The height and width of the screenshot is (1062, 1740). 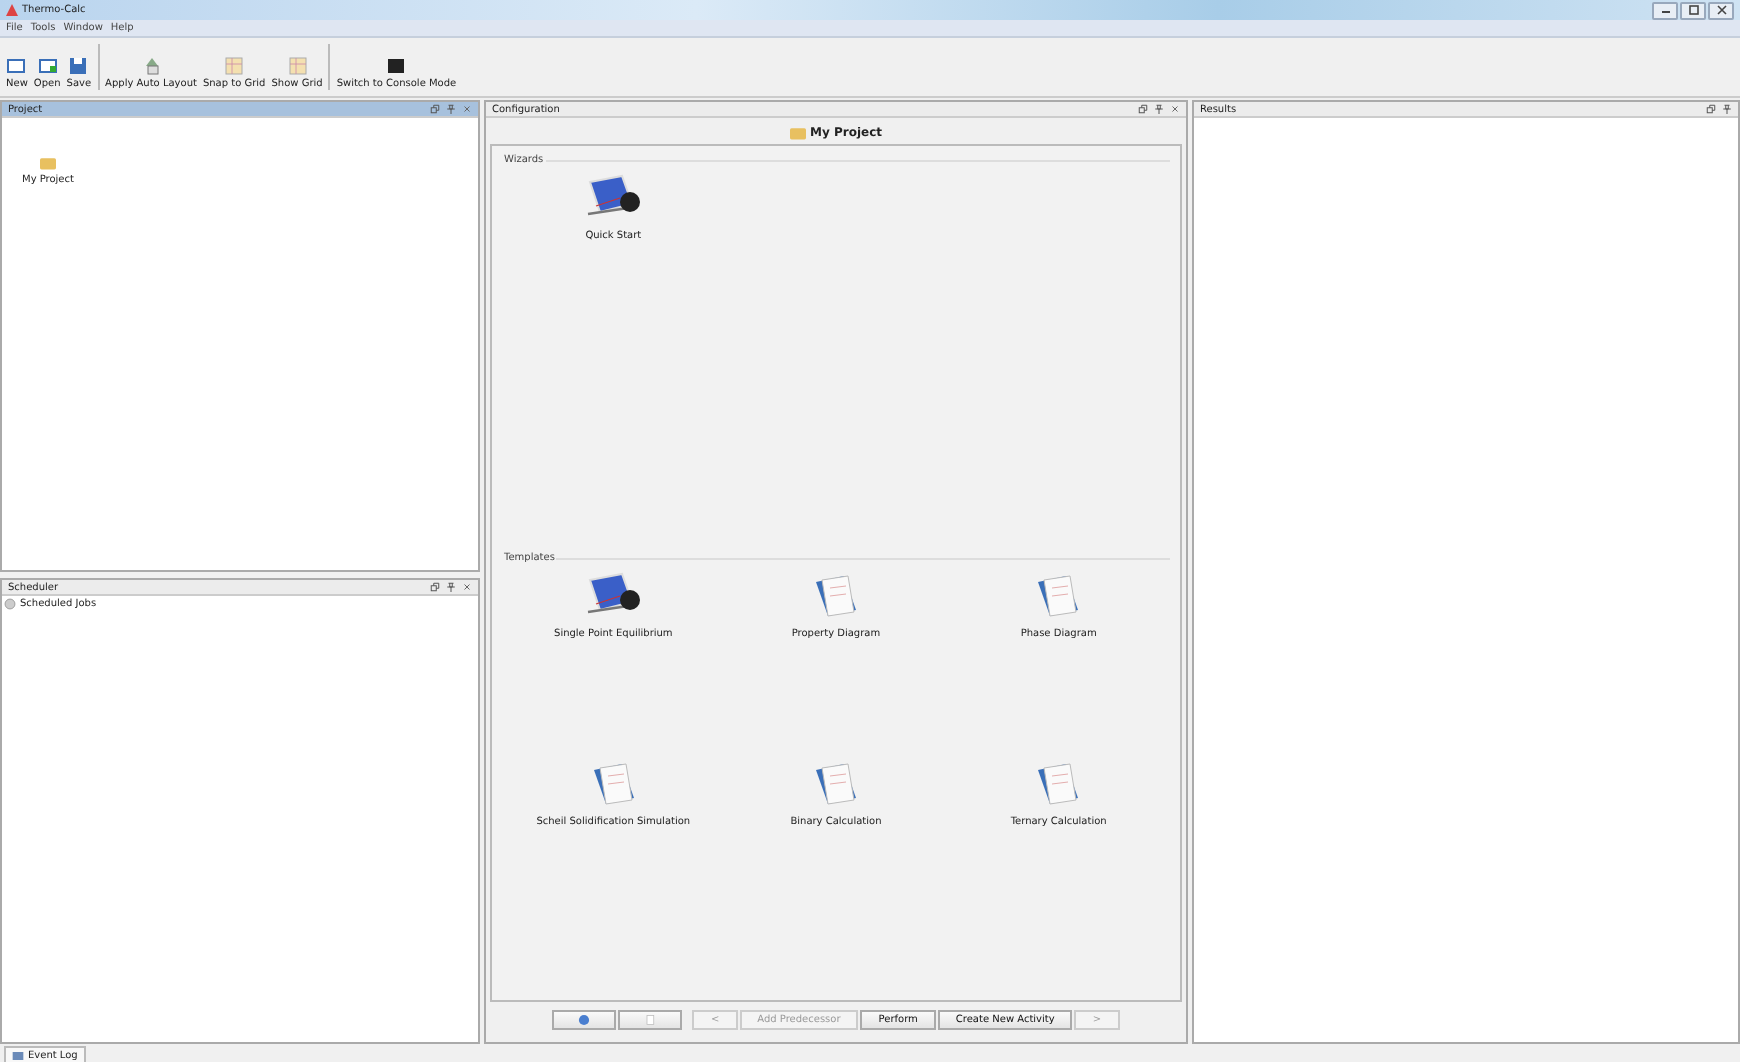 I want to click on help-icon, so click(x=584, y=1020).